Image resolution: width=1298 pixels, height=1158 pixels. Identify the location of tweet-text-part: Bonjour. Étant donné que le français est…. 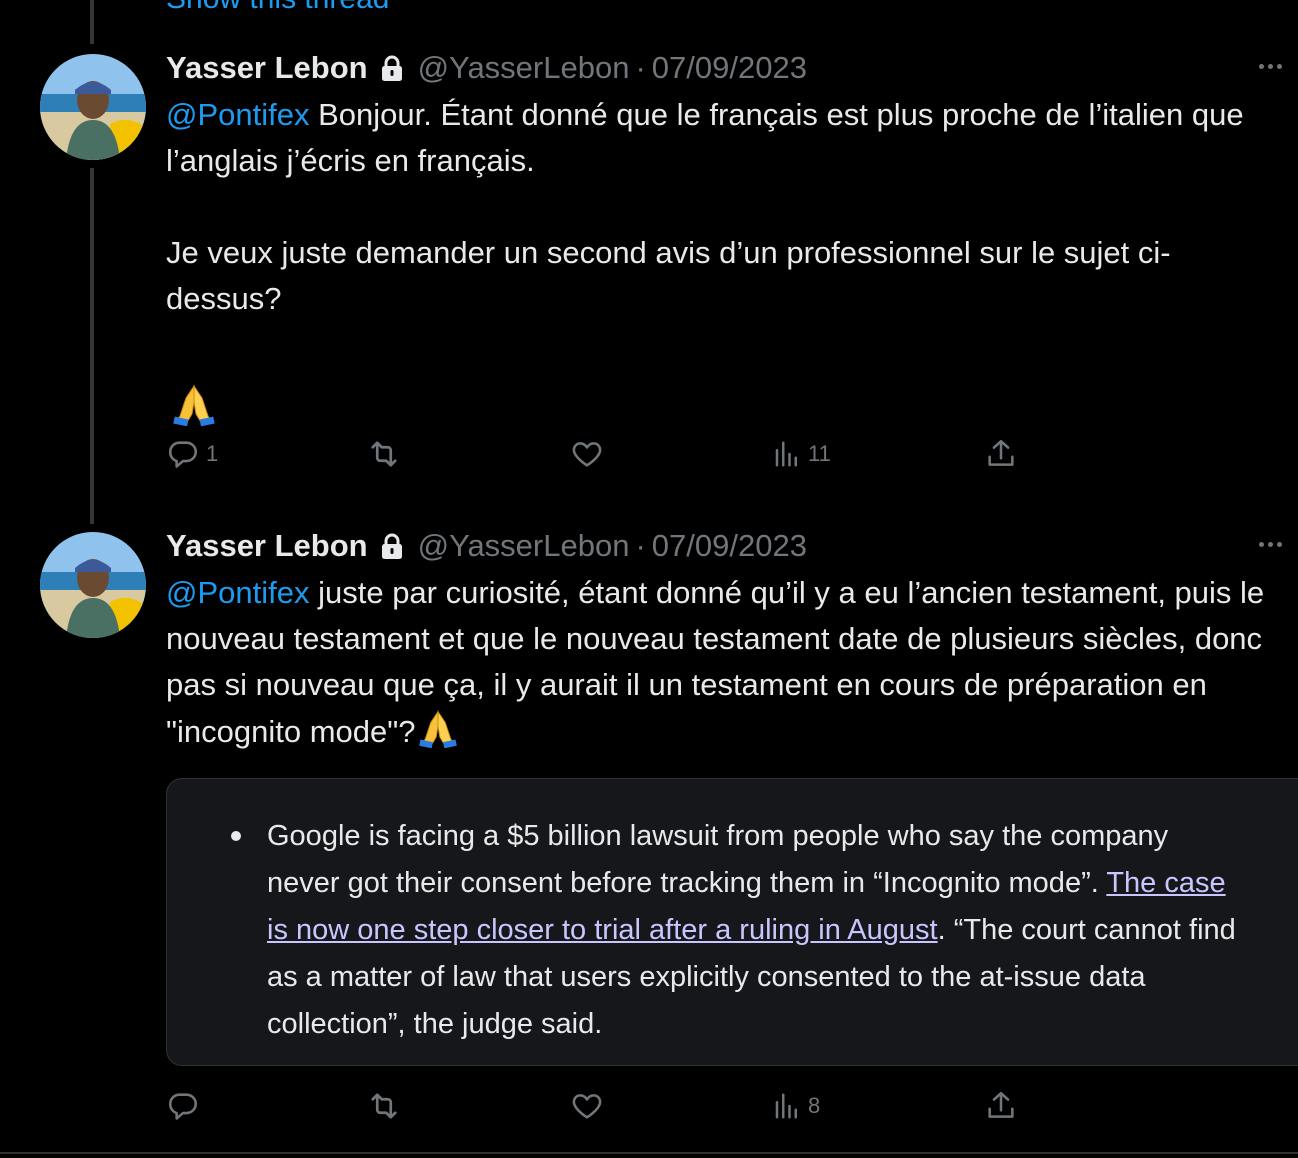
(705, 137).